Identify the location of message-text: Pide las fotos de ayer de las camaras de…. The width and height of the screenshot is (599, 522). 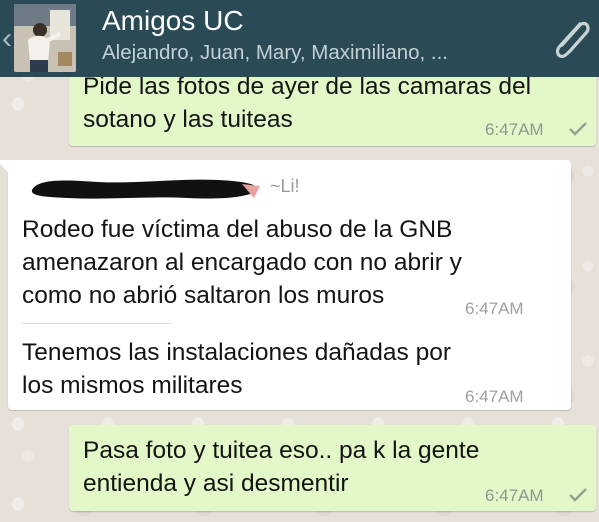
(307, 103).